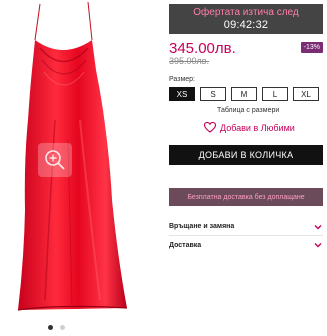 The image size is (327, 336). What do you see at coordinates (246, 155) in the screenshot?
I see `add-to-cart-button: ДОБАВИ В КОЛИЧКА` at bounding box center [246, 155].